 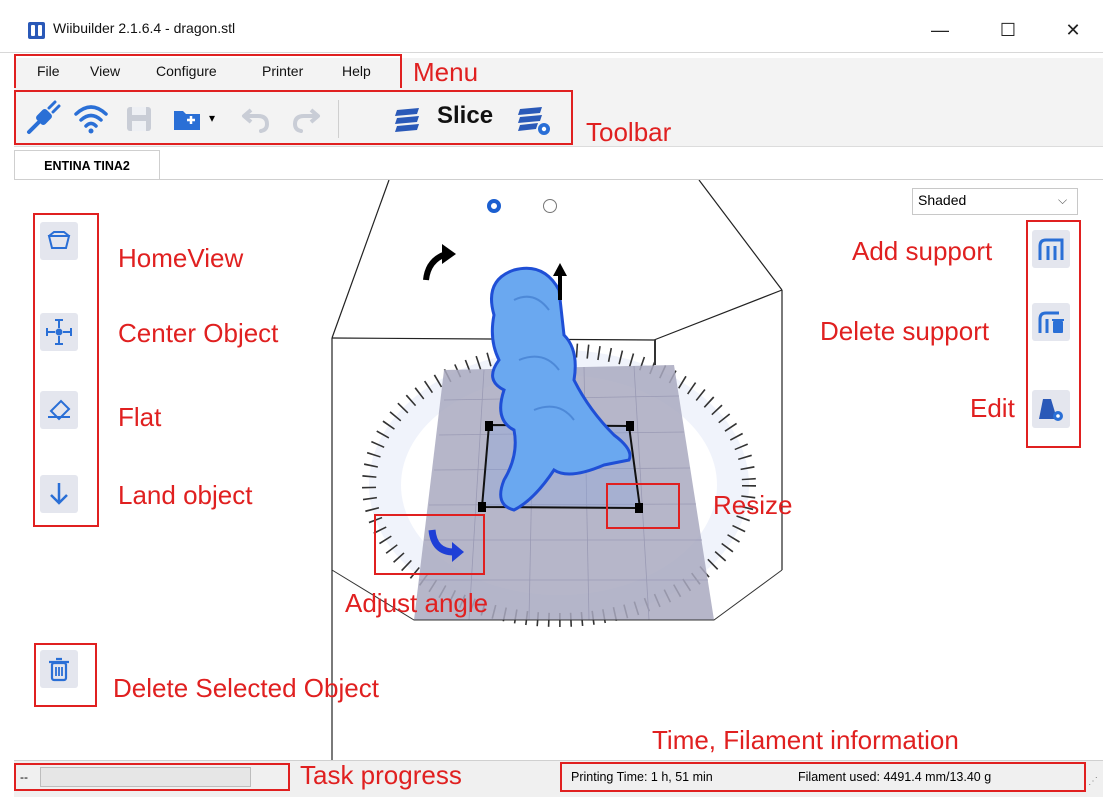 I want to click on chevron-down-icon: ⌵, so click(x=1063, y=200).